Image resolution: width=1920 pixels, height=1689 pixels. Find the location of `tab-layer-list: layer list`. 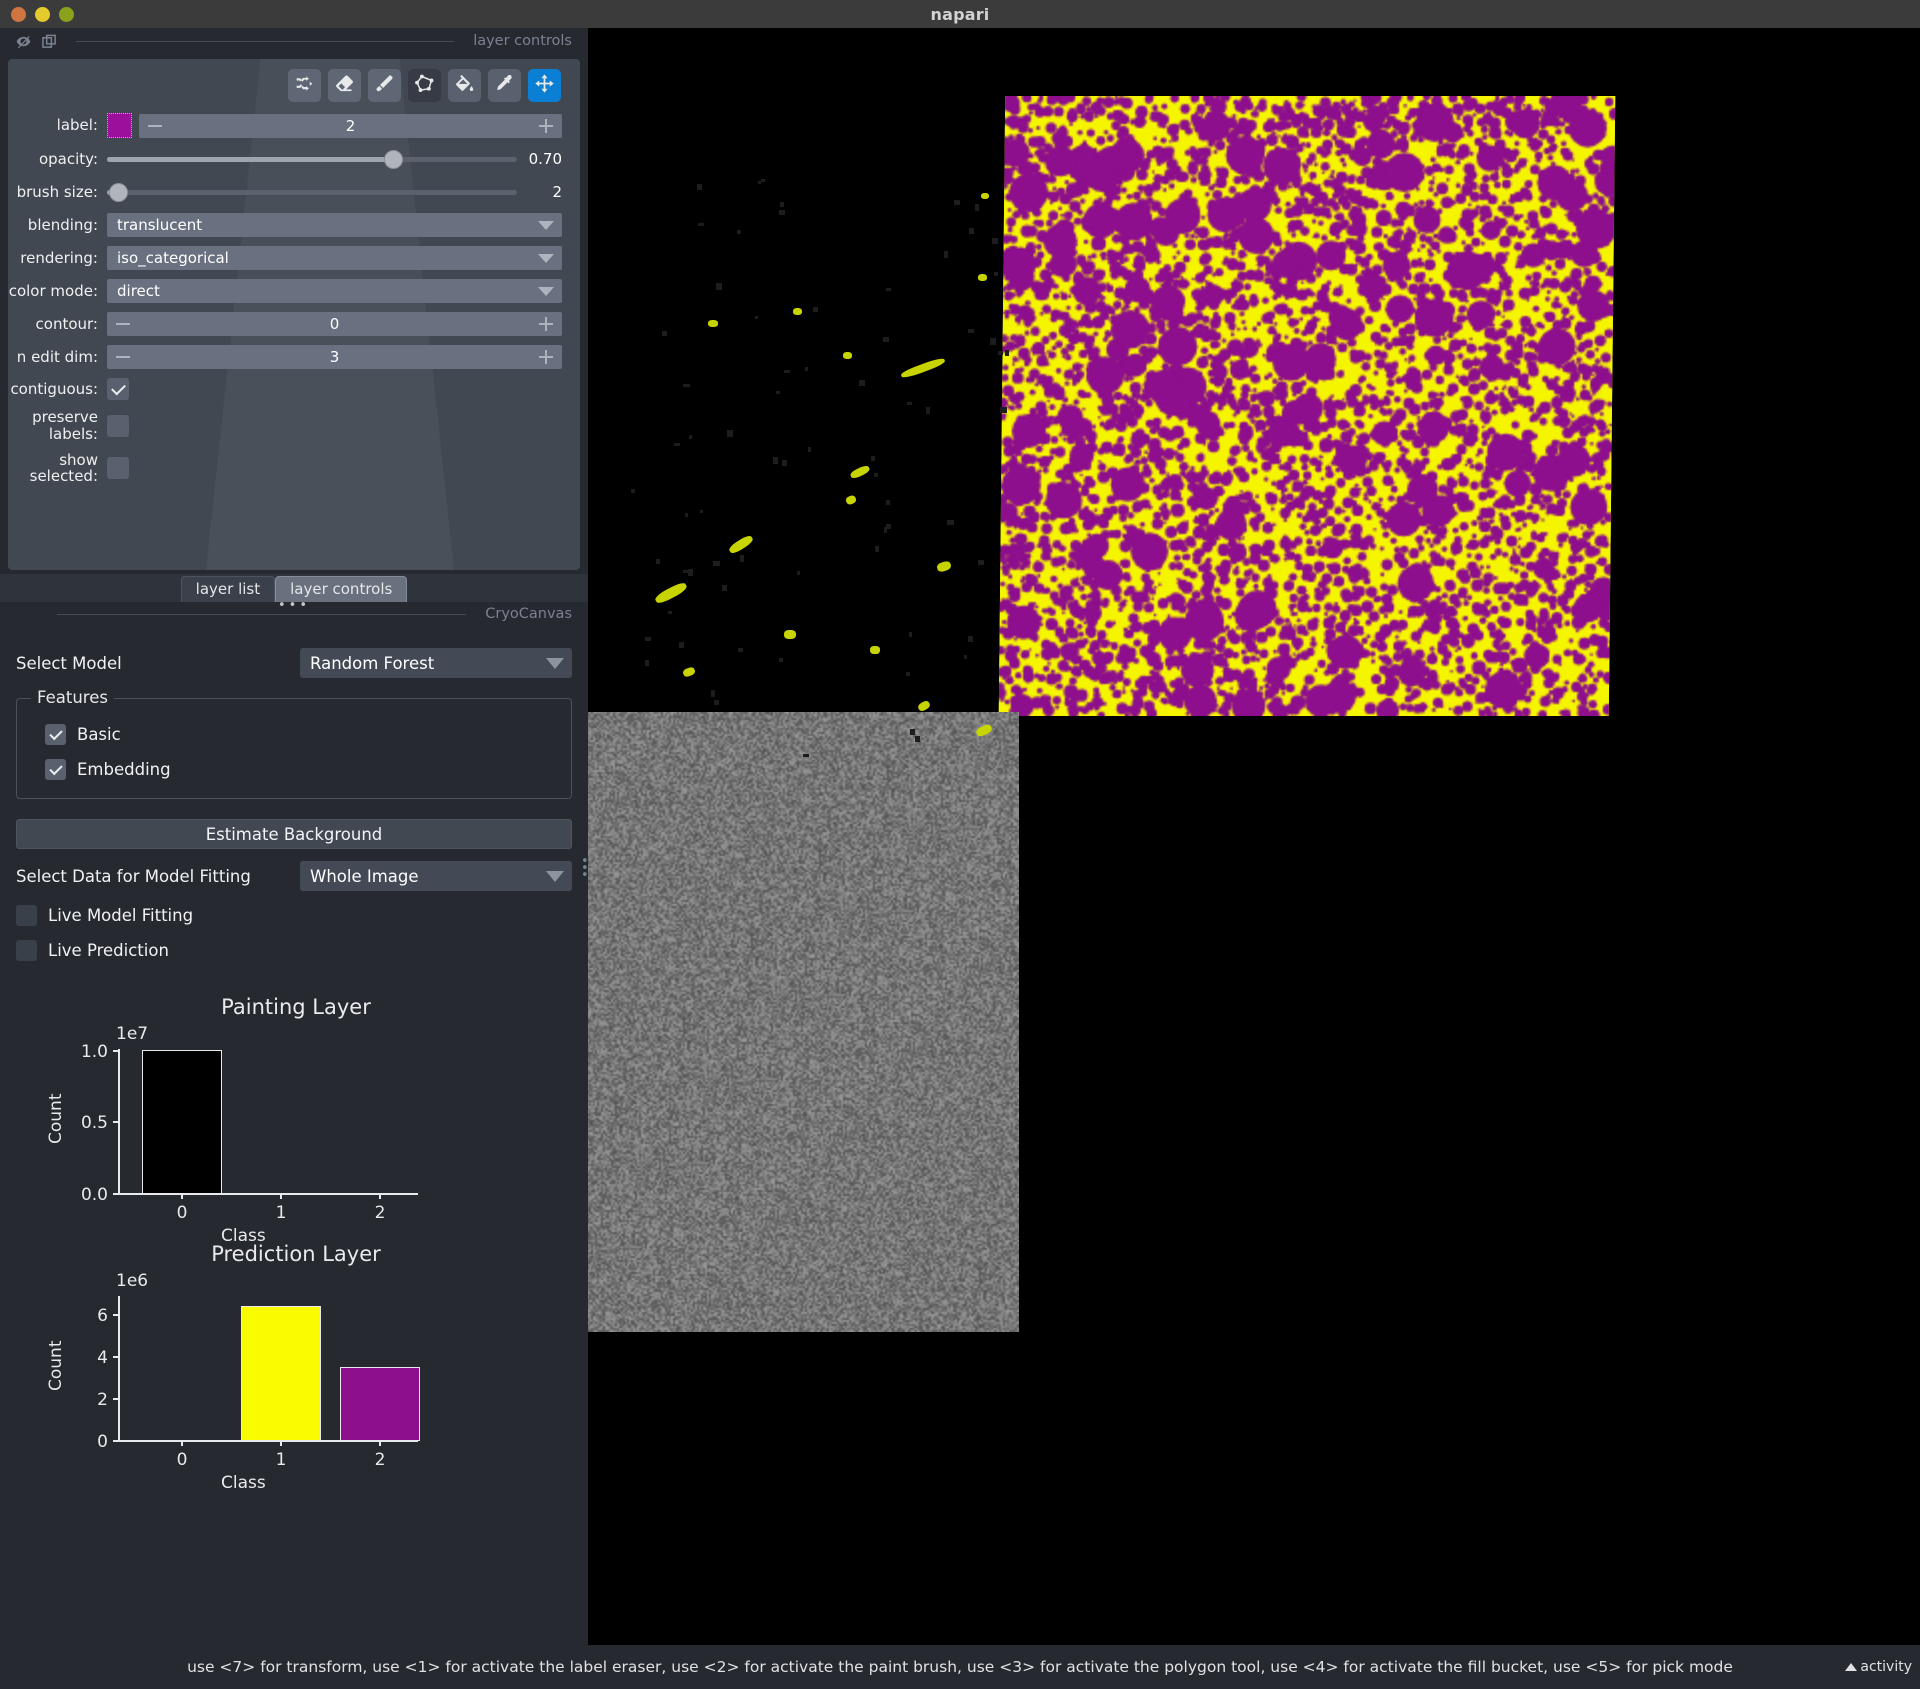

tab-layer-list: layer list is located at coordinates (228, 589).